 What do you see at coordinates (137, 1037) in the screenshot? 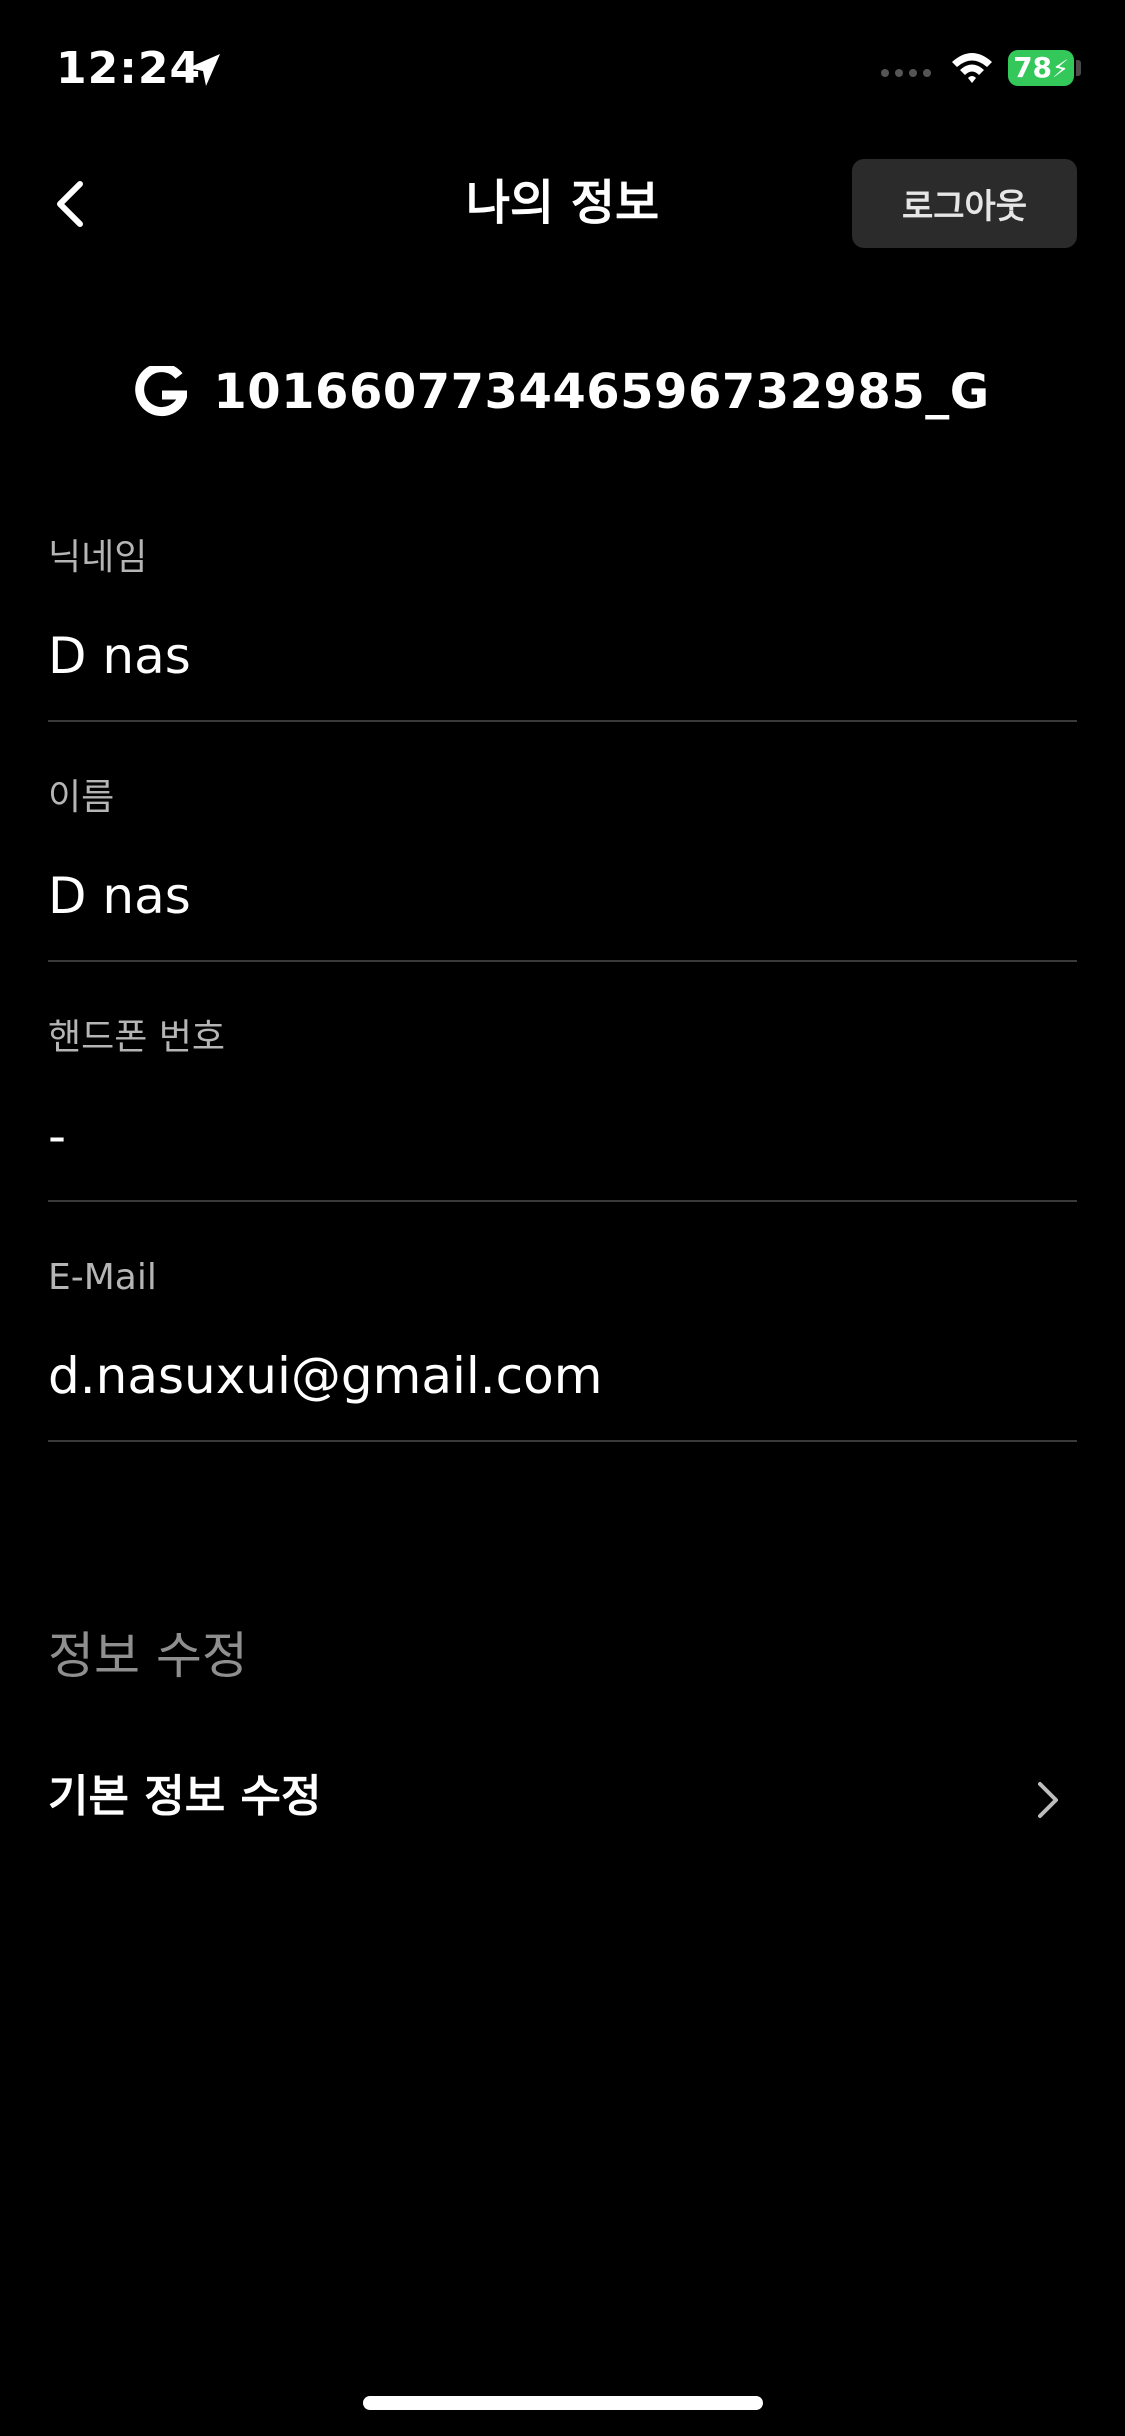
I see `phone-label: 핸드폰 번호` at bounding box center [137, 1037].